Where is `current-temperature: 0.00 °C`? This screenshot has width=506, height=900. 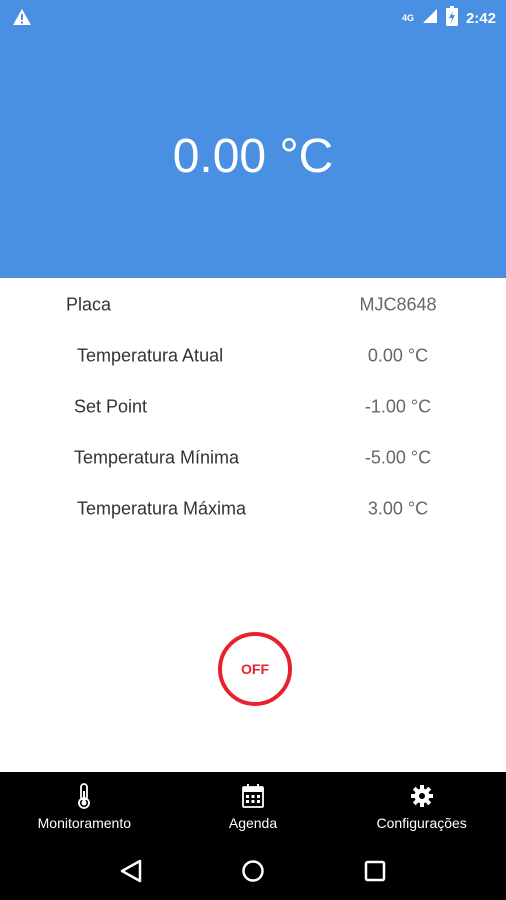
current-temperature: 0.00 °C is located at coordinates (253, 156).